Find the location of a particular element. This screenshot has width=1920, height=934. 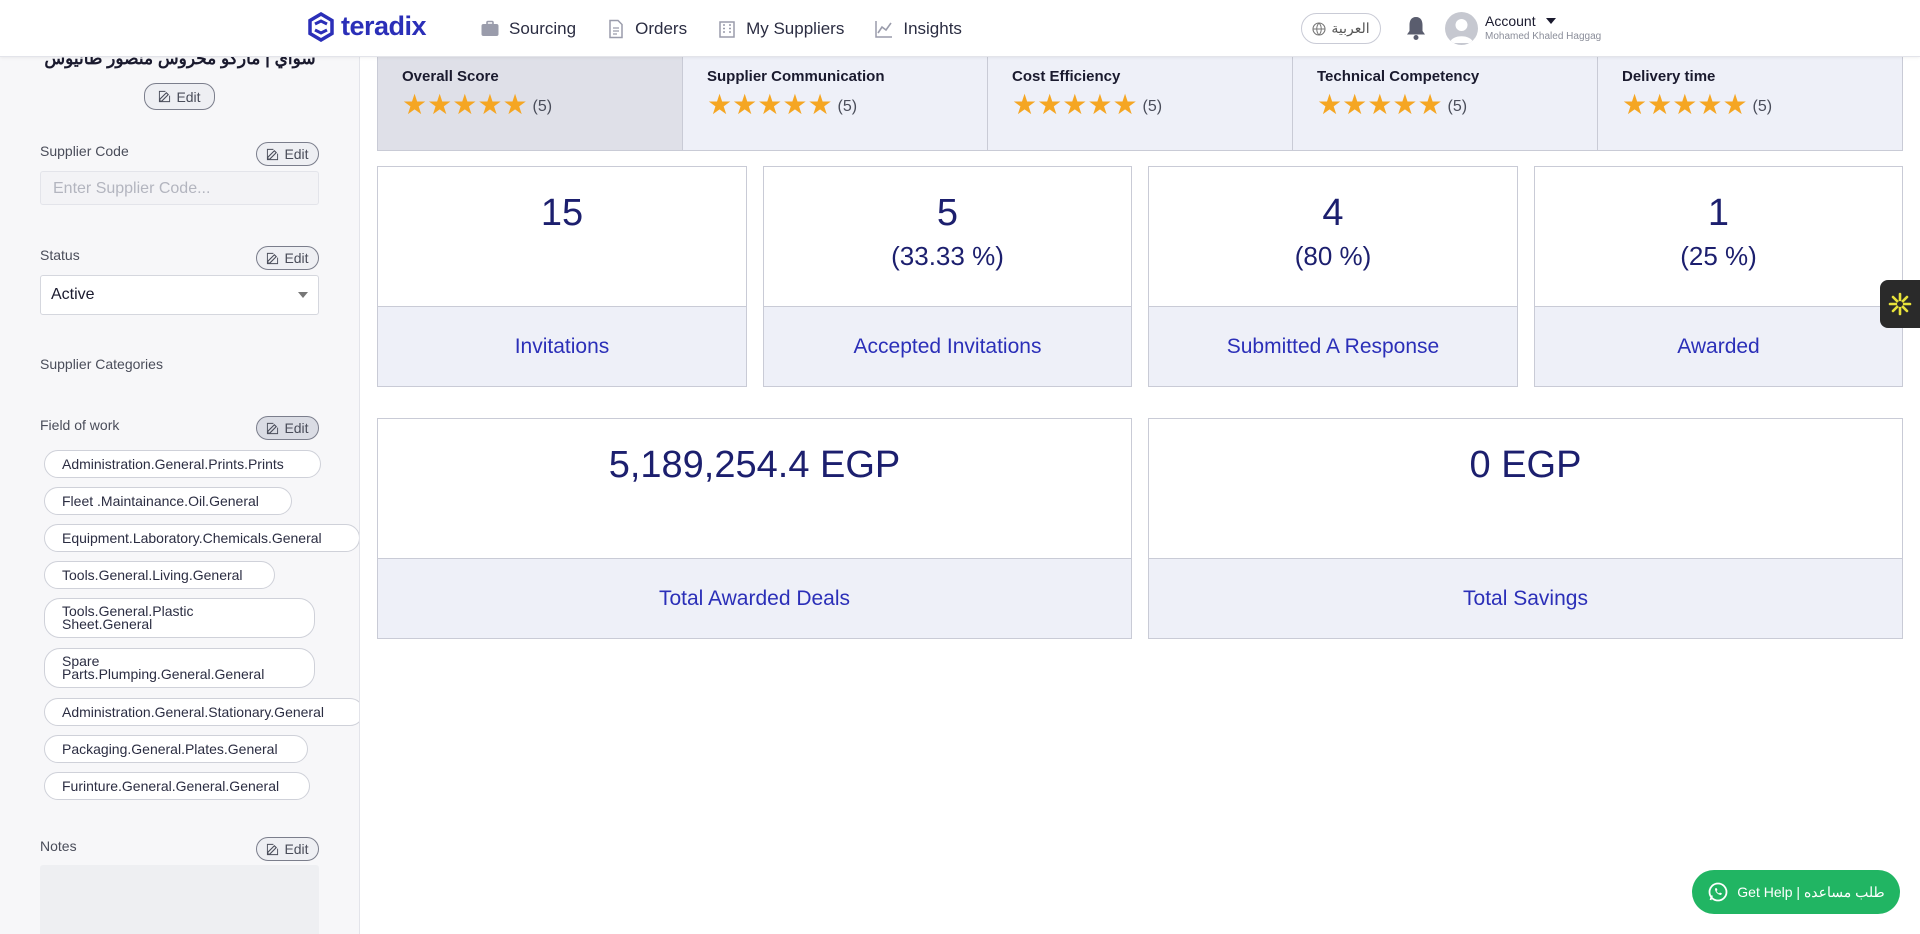

teradix-logo: teradix is located at coordinates (367, 26).